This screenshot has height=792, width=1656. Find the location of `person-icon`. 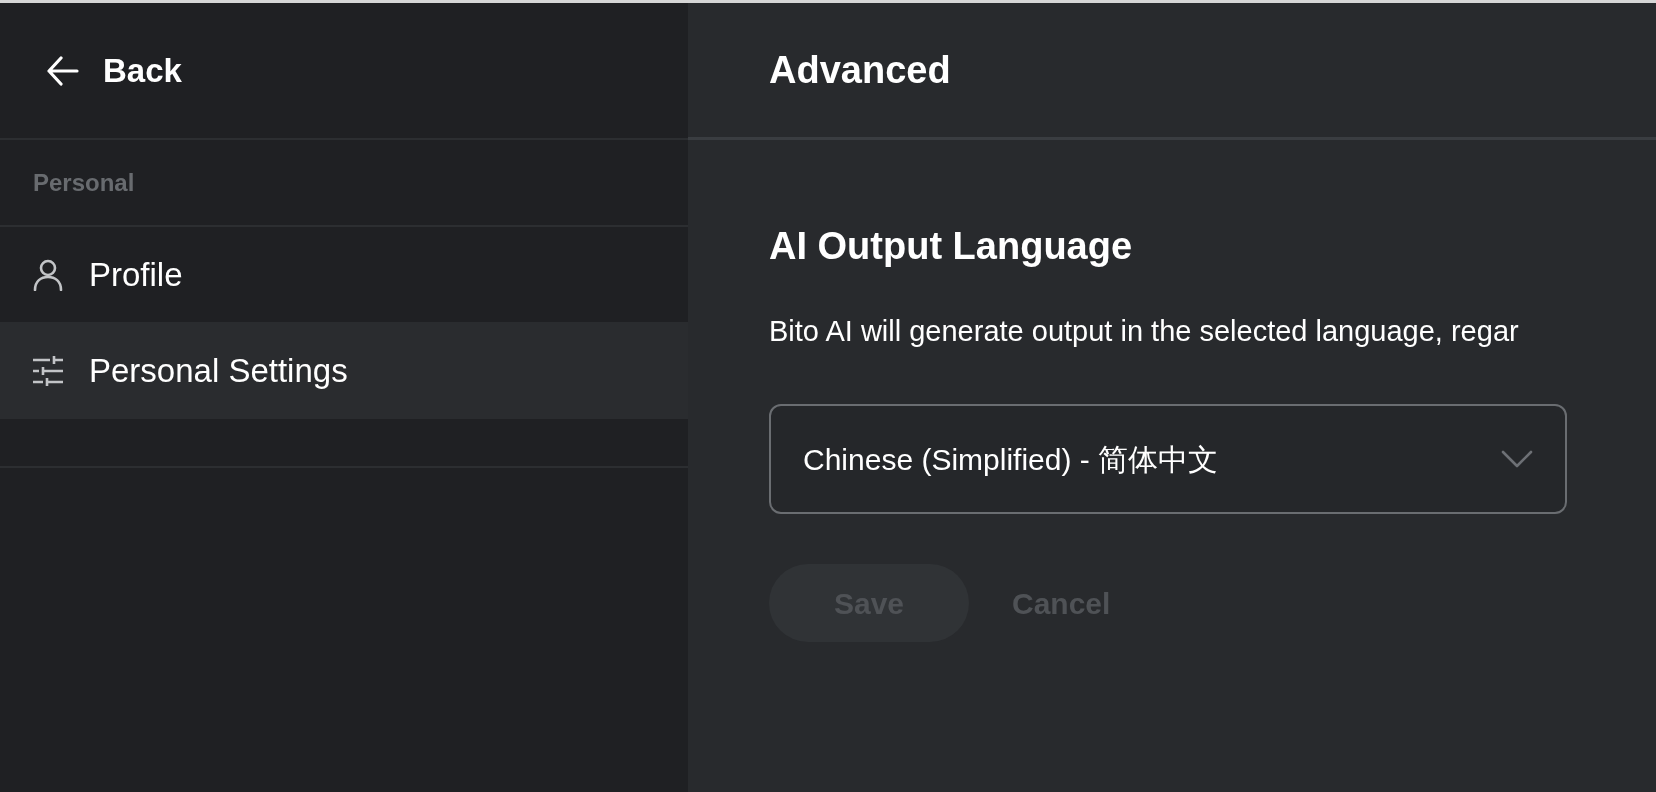

person-icon is located at coordinates (48, 274).